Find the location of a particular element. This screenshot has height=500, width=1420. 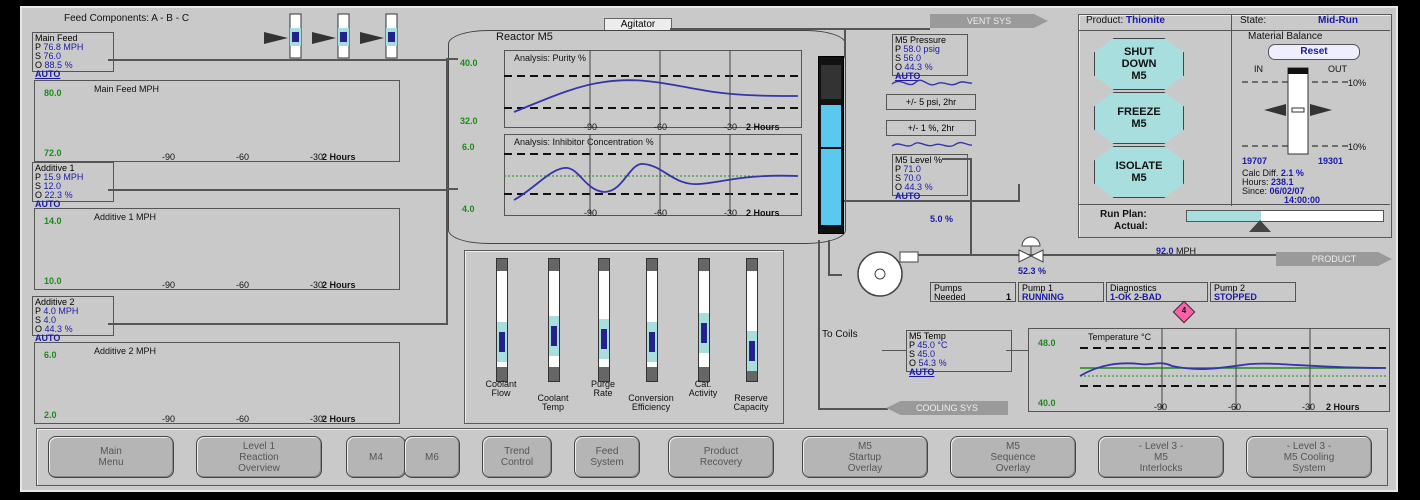

nav-button-2: Level 1 Reaction Overview is located at coordinates (259, 457).